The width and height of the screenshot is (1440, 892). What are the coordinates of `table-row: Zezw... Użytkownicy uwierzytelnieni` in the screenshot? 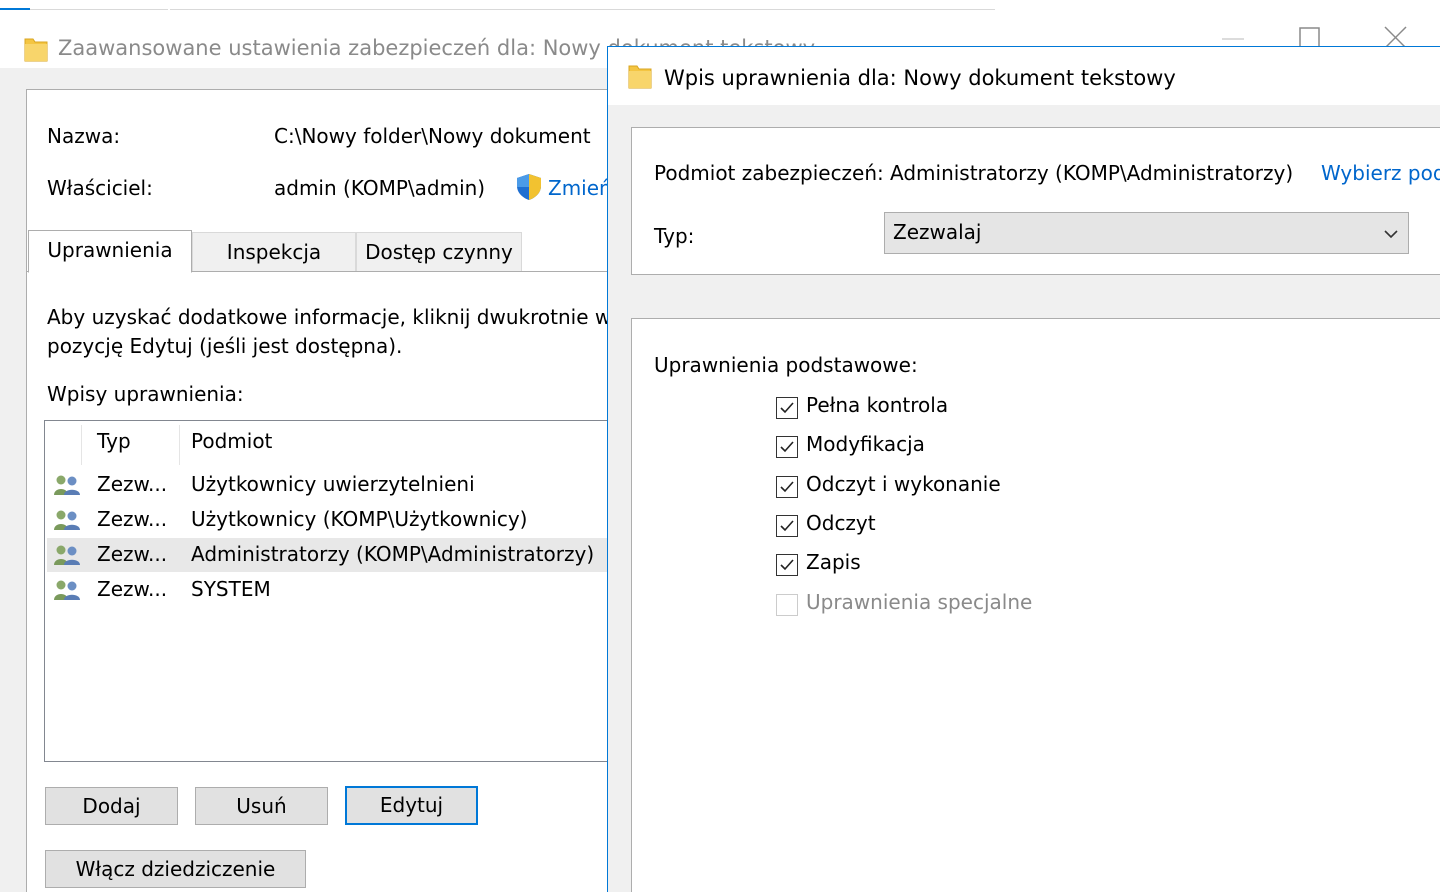 It's located at (345, 485).